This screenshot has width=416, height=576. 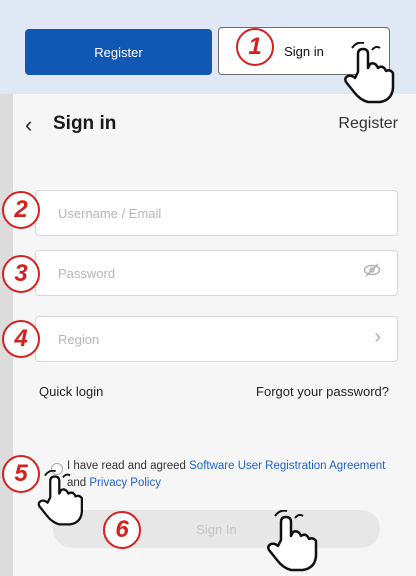 I want to click on quick-login-link: Quick login, so click(x=71, y=391).